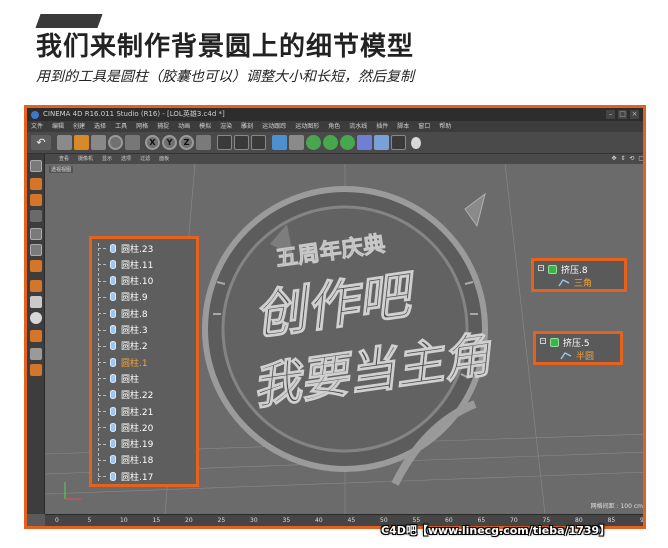  Describe the element at coordinates (137, 396) in the screenshot. I see `outliner-item-label: 圆柱.22` at that location.